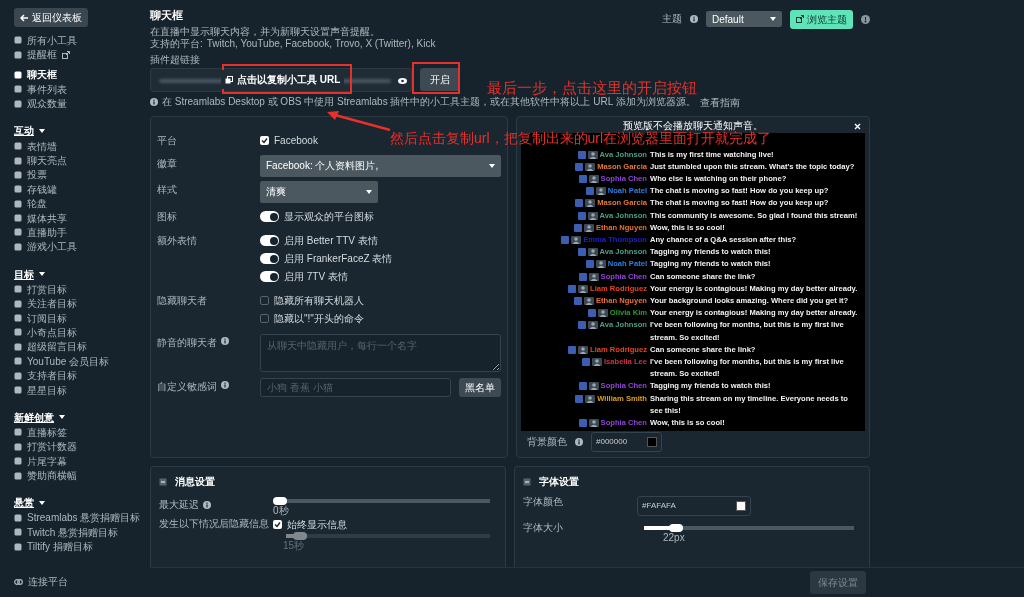 Image resolution: width=1024 pixels, height=597 pixels. Describe the element at coordinates (319, 319) in the screenshot. I see `option-label: 隐藏以"!"开头的命令` at that location.